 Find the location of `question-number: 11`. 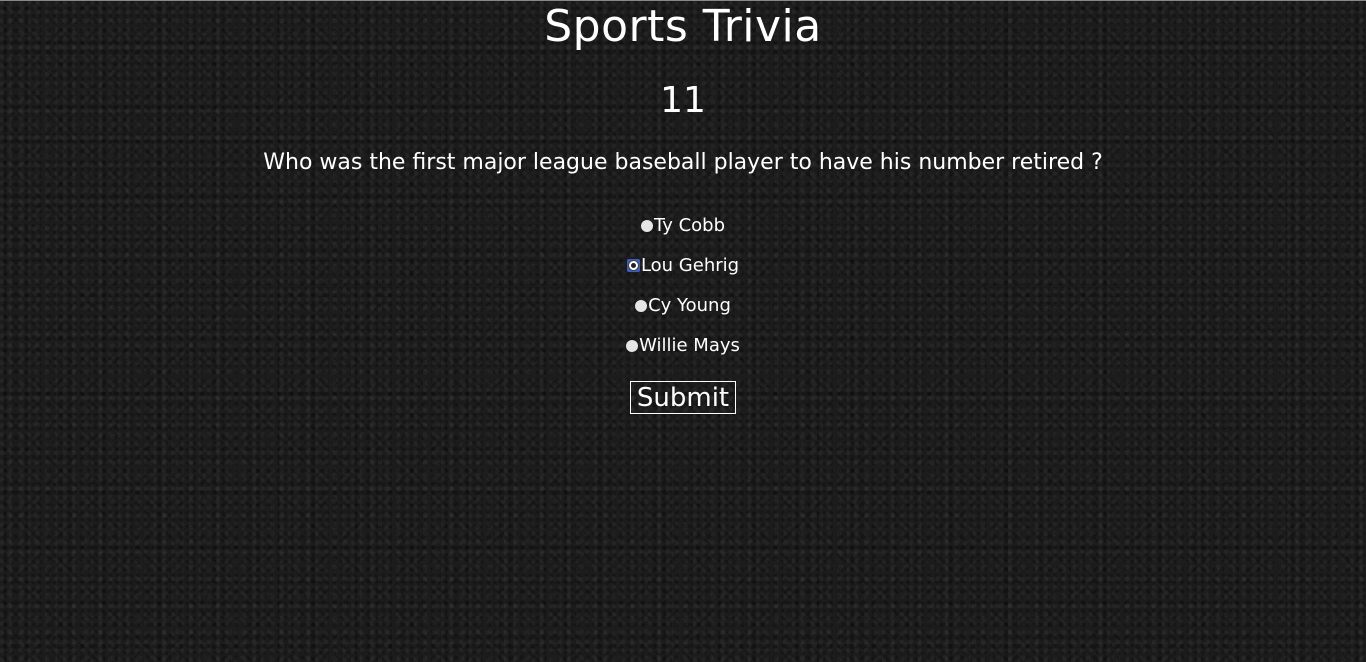

question-number: 11 is located at coordinates (683, 100).